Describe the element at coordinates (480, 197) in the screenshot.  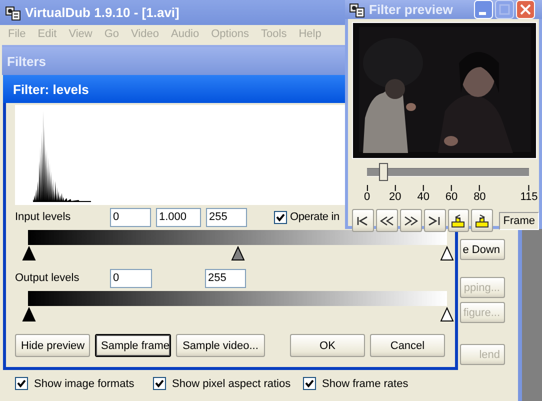
I see `tick-label: 80` at that location.